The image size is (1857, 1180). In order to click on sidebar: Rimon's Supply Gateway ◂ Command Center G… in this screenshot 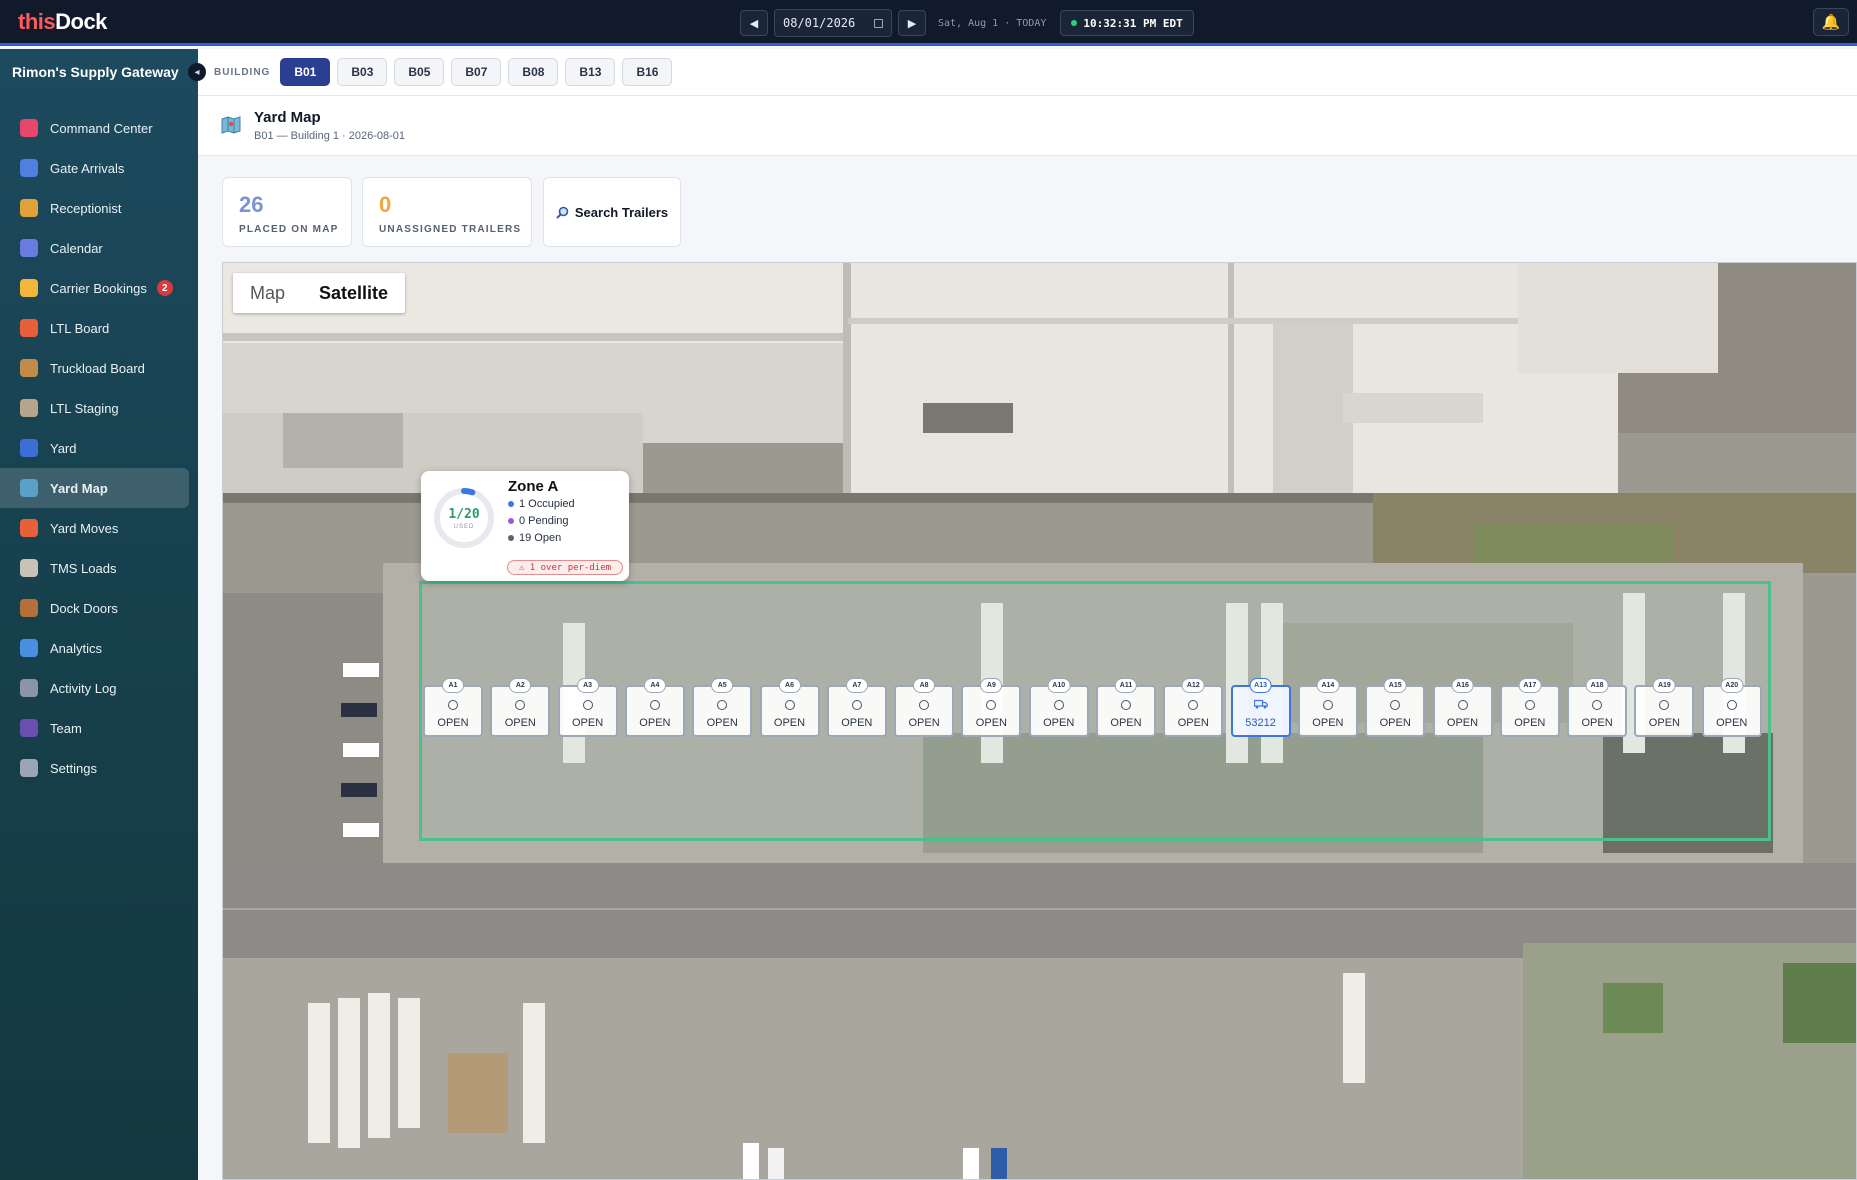, I will do `click(103, 614)`.